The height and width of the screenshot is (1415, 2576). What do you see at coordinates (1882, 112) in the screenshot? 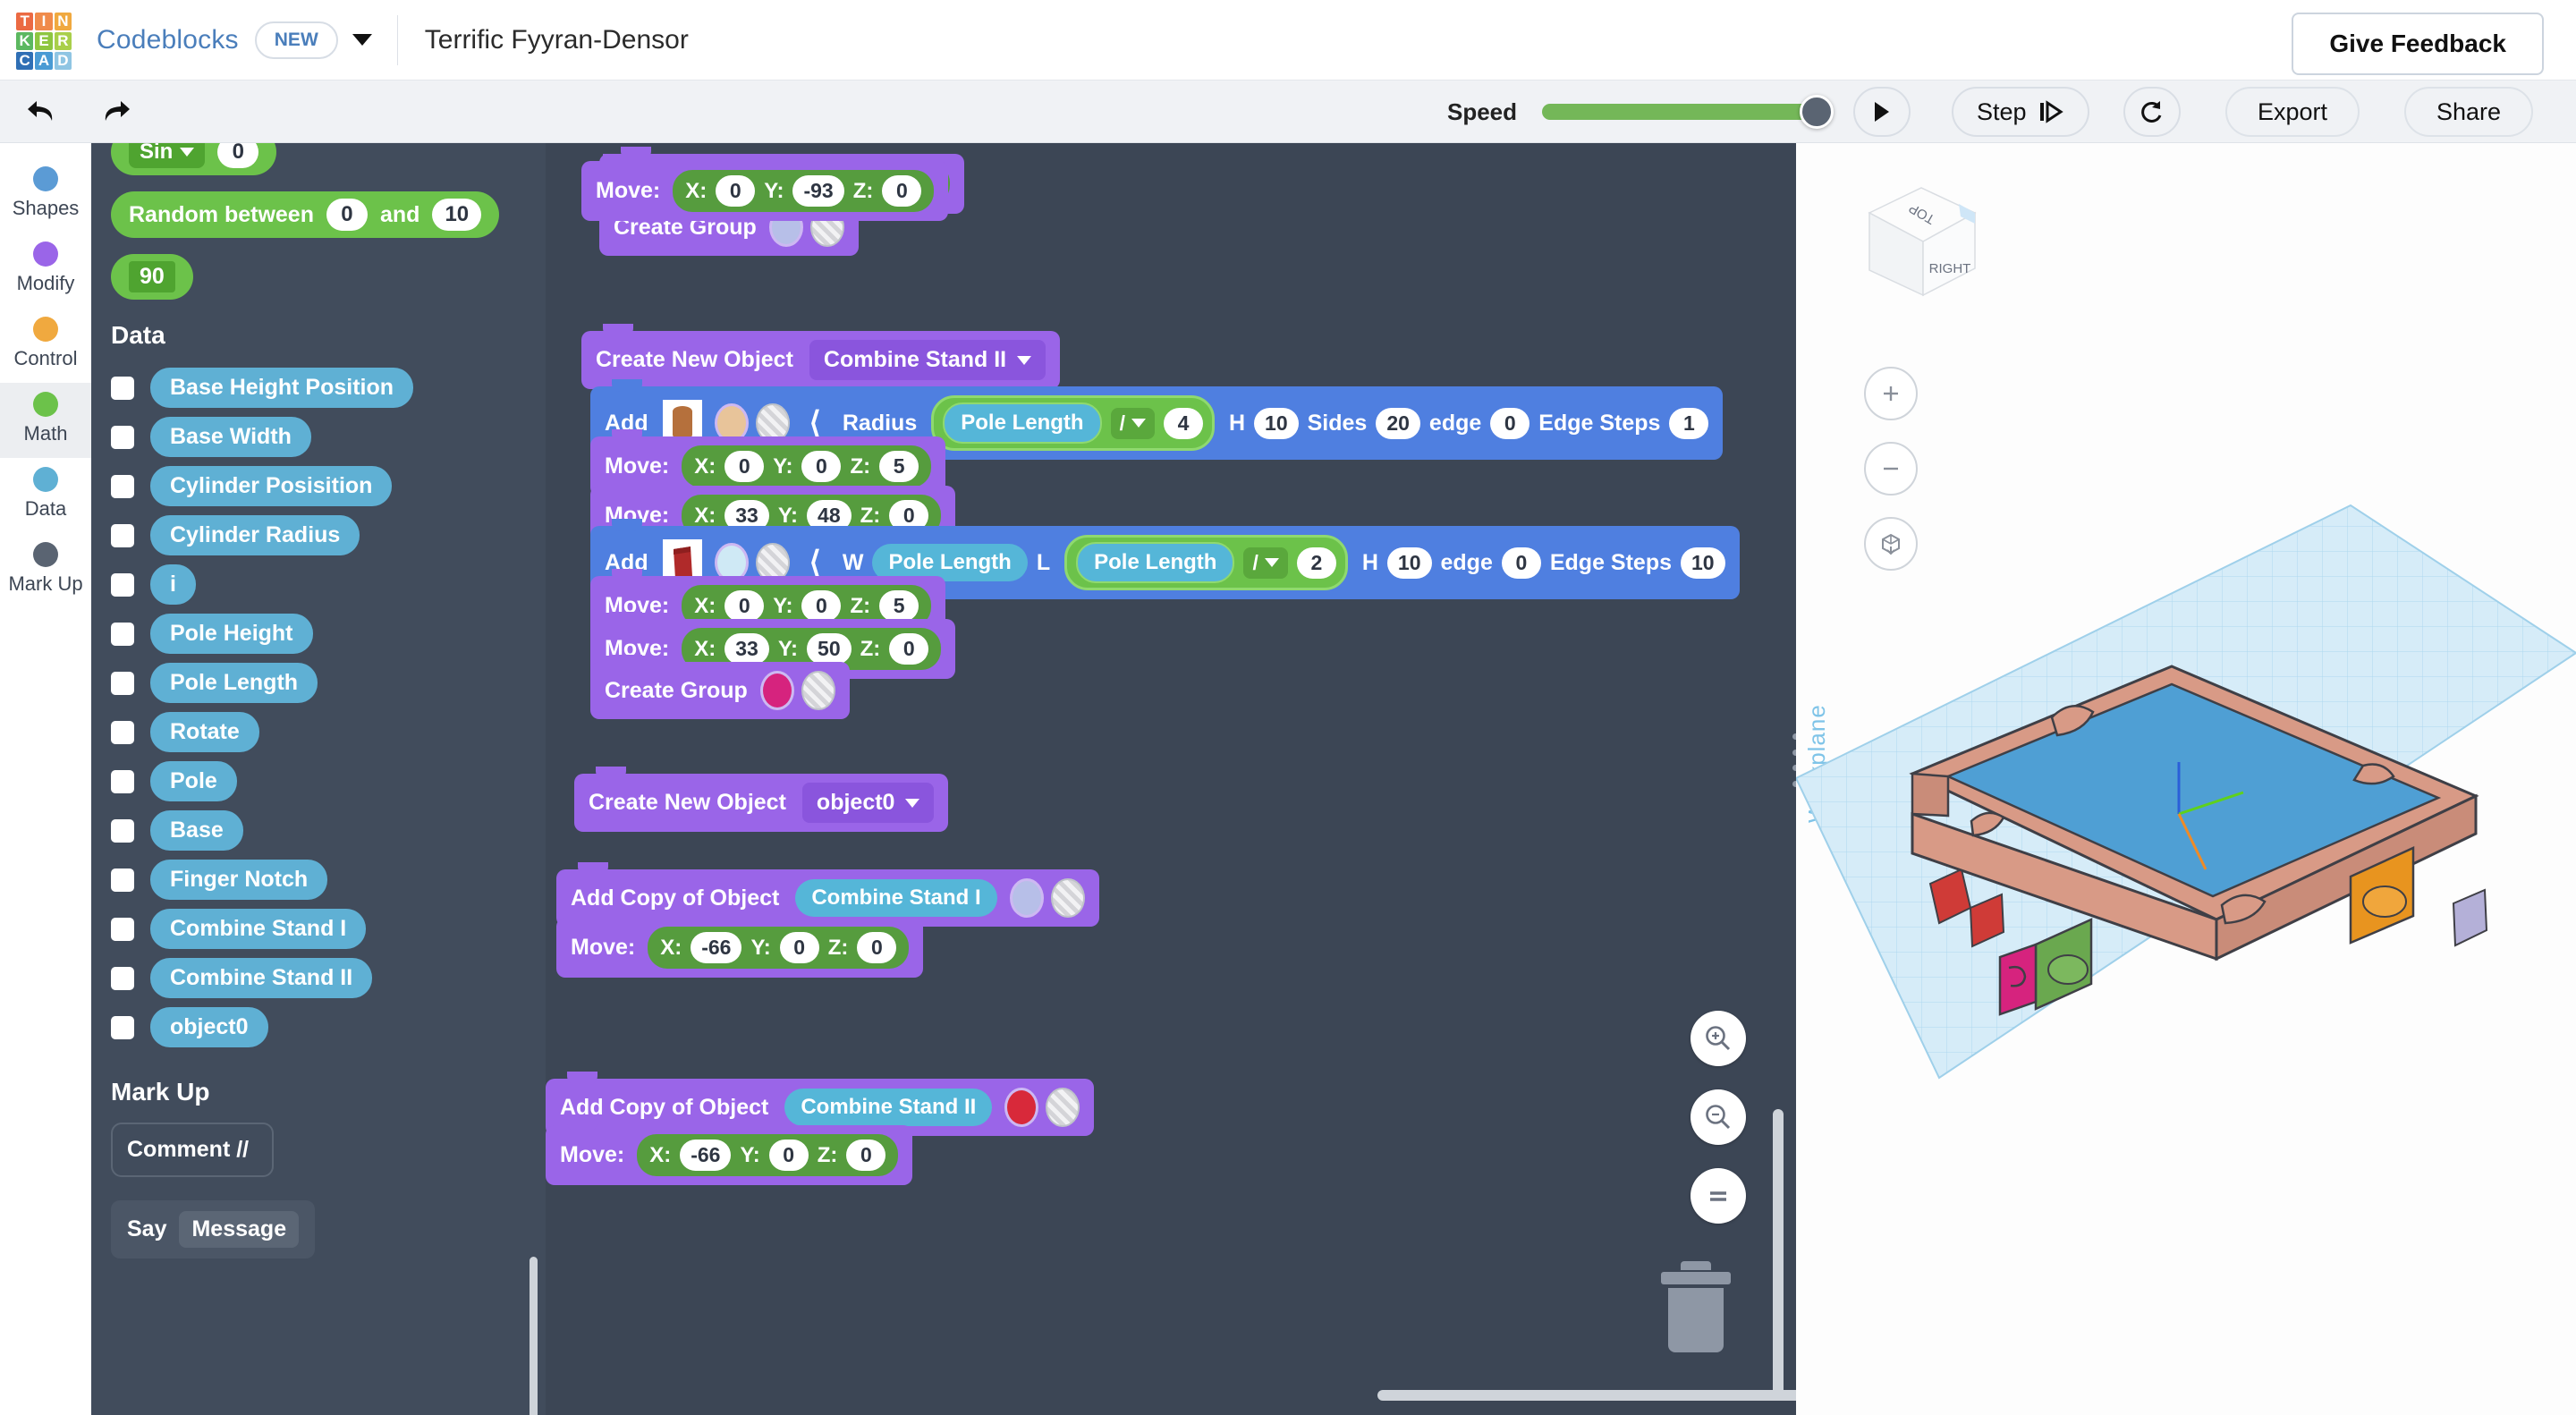
I see `play-button` at bounding box center [1882, 112].